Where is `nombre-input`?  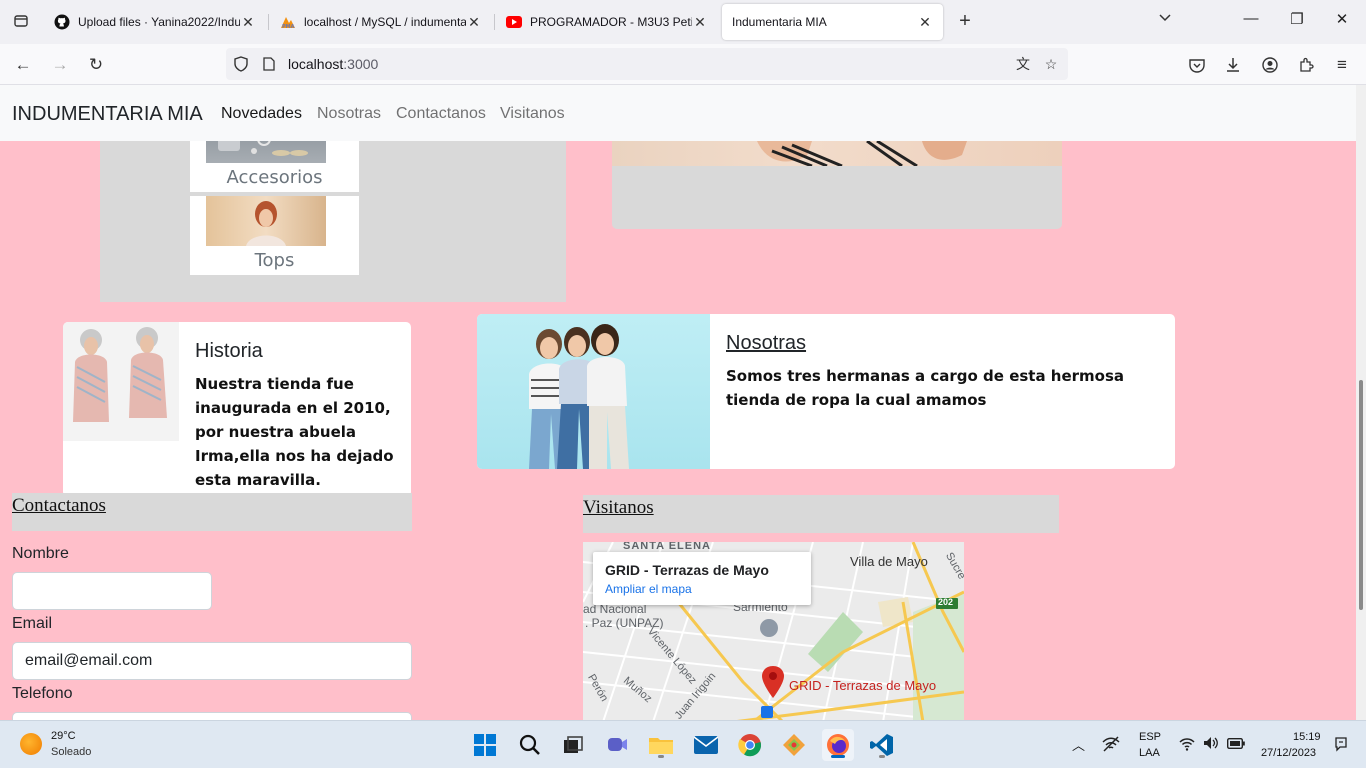 nombre-input is located at coordinates (112, 591).